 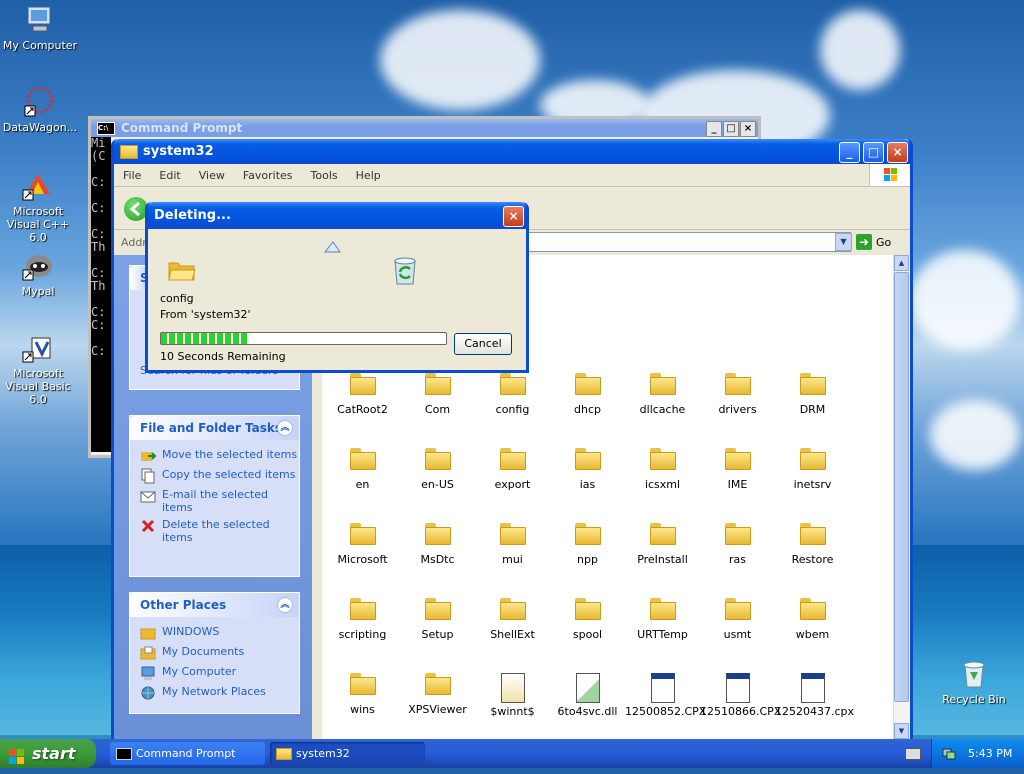 I want to click on task-copy: Copy the selected items, so click(x=219, y=476).